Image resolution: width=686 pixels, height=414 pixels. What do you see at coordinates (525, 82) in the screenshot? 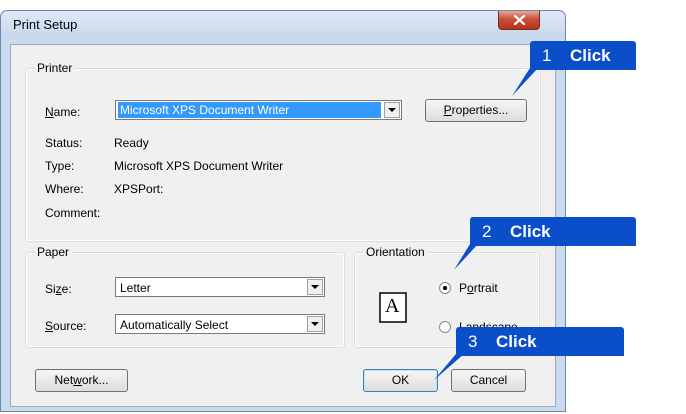
I see `callout-1-pointer` at bounding box center [525, 82].